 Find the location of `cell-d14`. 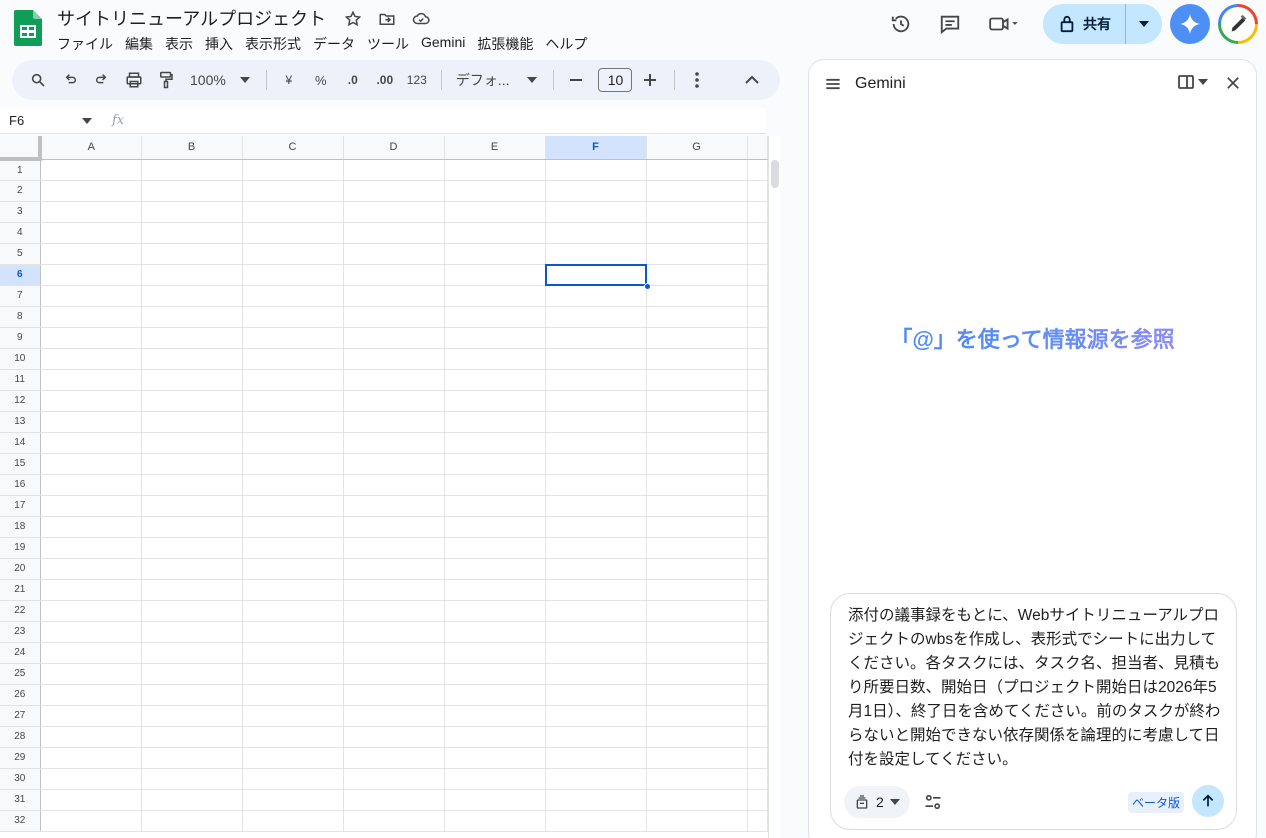

cell-d14 is located at coordinates (394, 443).